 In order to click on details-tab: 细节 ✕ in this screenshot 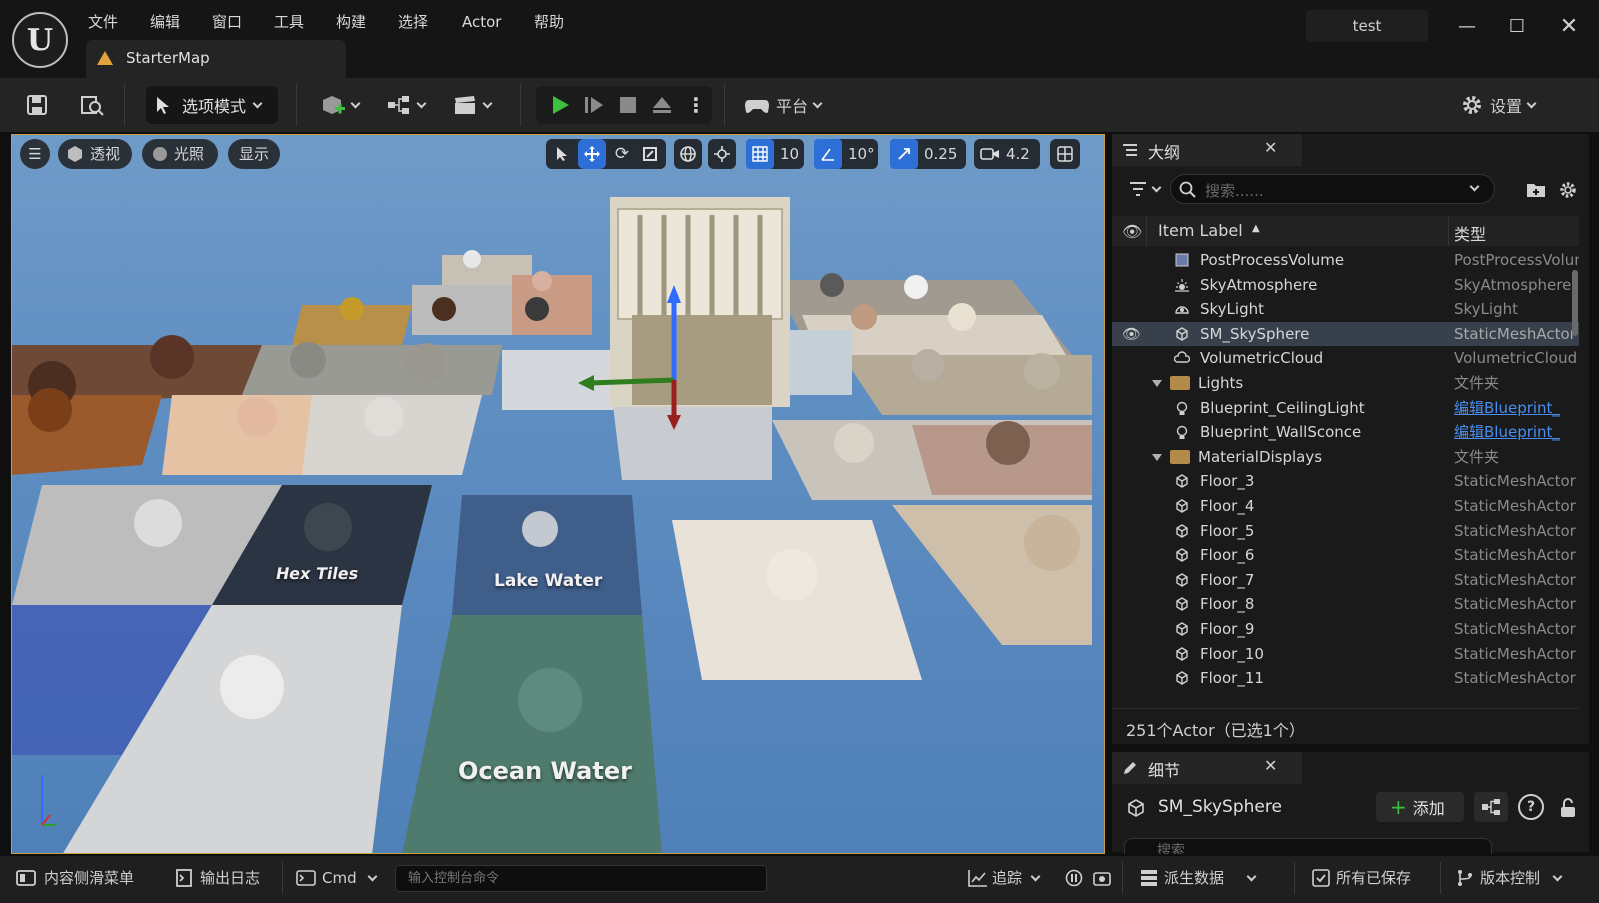, I will do `click(1207, 768)`.